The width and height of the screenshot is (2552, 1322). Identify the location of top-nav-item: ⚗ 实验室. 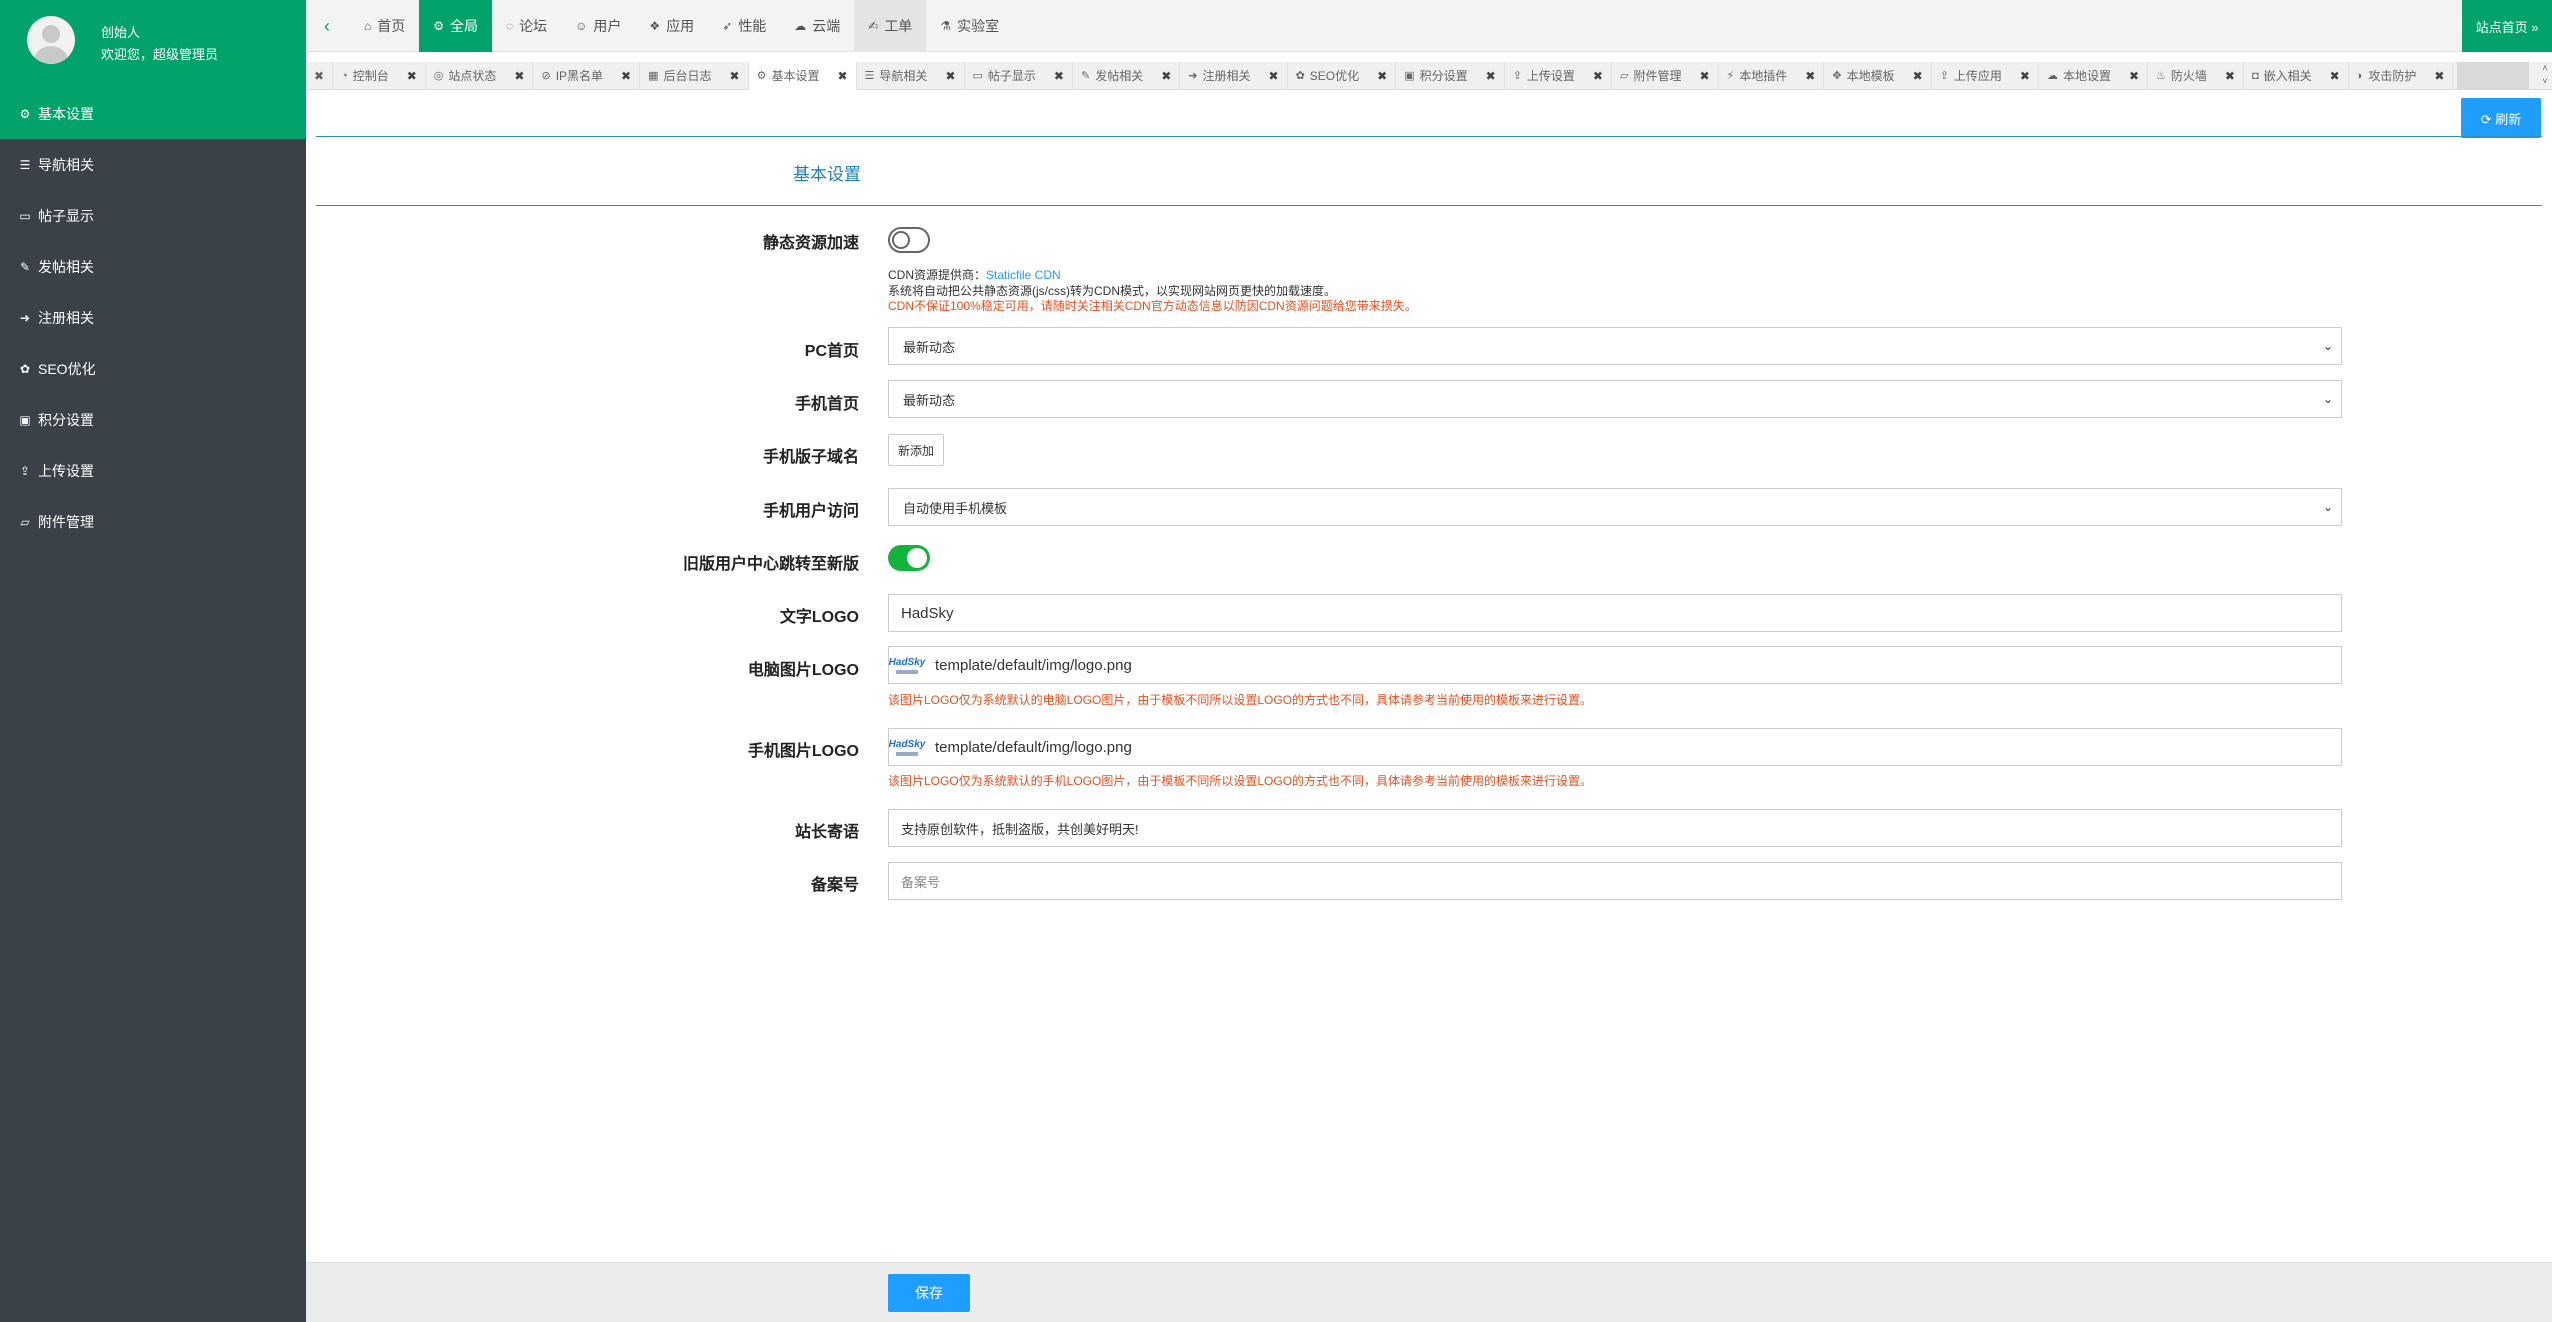
(969, 26).